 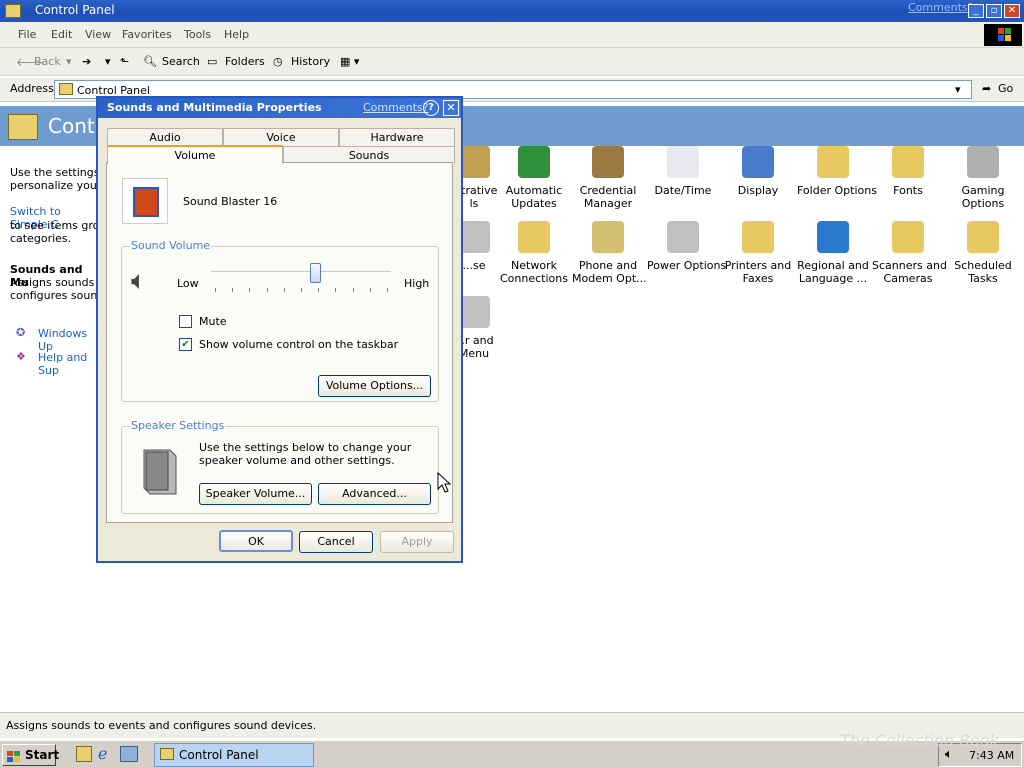 What do you see at coordinates (431, 108) in the screenshot?
I see `dialog-help-button: ?` at bounding box center [431, 108].